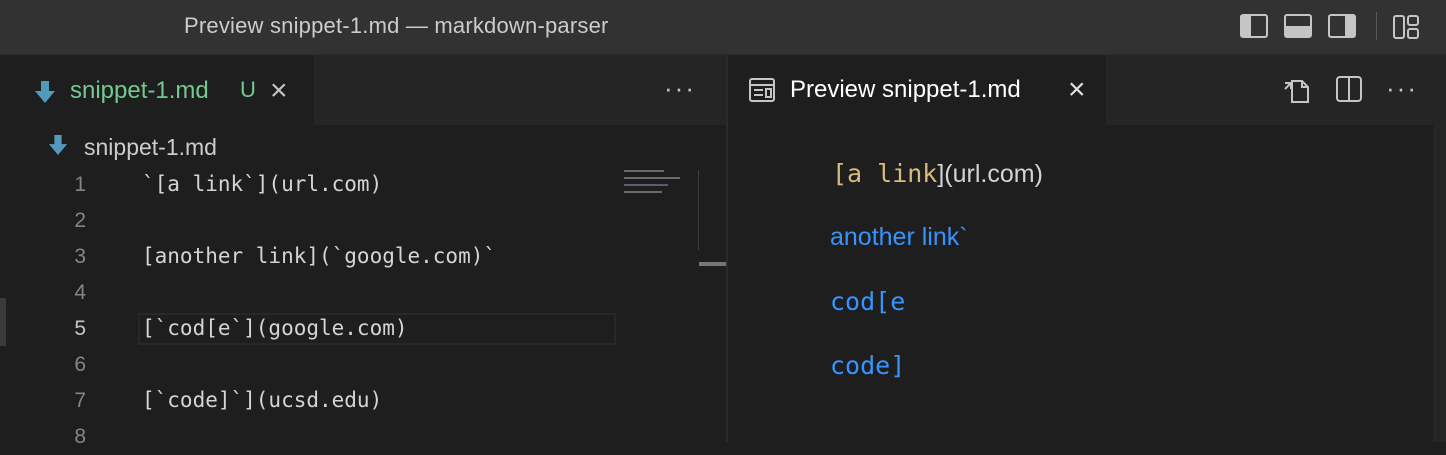 This screenshot has height=455, width=1446. Describe the element at coordinates (308, 365) in the screenshot. I see `code-line: 6` at that location.